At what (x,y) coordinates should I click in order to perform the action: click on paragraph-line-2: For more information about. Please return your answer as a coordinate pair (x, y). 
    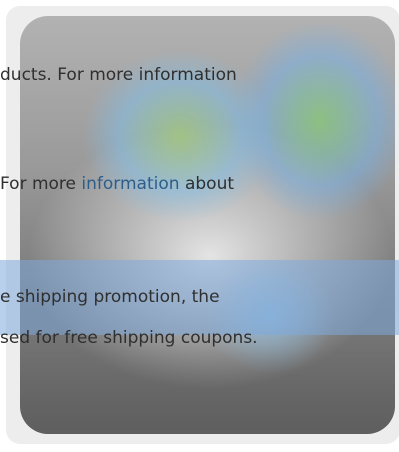
    Looking at the image, I should click on (117, 184).